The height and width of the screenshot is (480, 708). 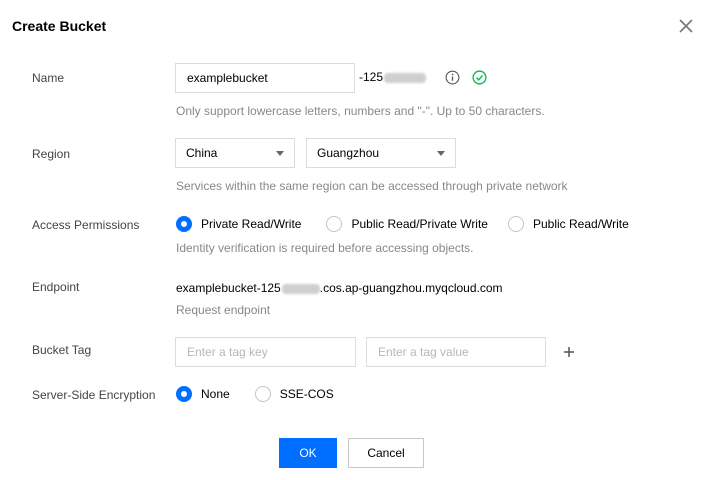 What do you see at coordinates (235, 153) in the screenshot?
I see `region-country-select: China` at bounding box center [235, 153].